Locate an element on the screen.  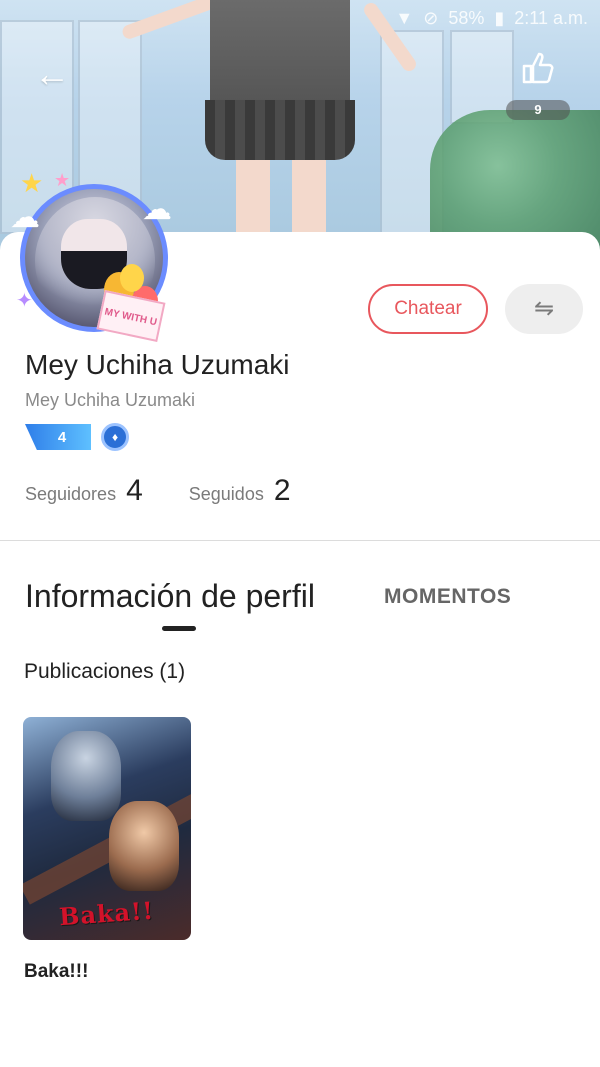
avatar-frame: ★ ★ ☁ ☁ ✦ MY WITH U is located at coordinates (92, 255).